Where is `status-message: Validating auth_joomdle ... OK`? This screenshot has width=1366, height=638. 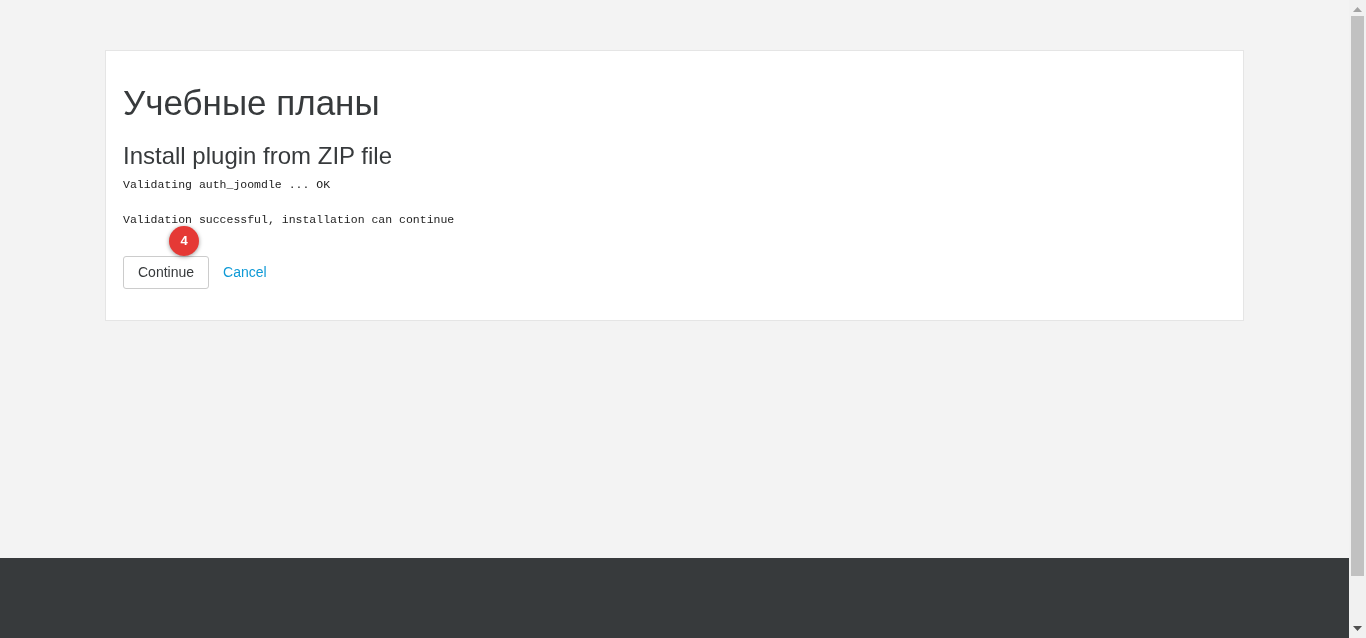 status-message: Validating auth_joomdle ... OK is located at coordinates (227, 185).